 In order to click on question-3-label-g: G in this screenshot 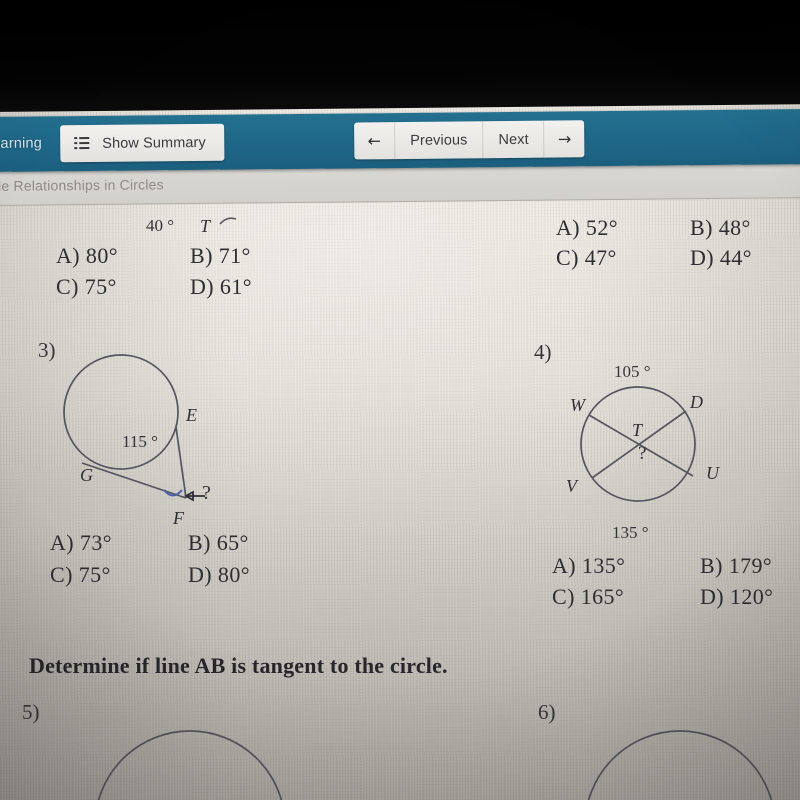, I will do `click(86, 475)`.